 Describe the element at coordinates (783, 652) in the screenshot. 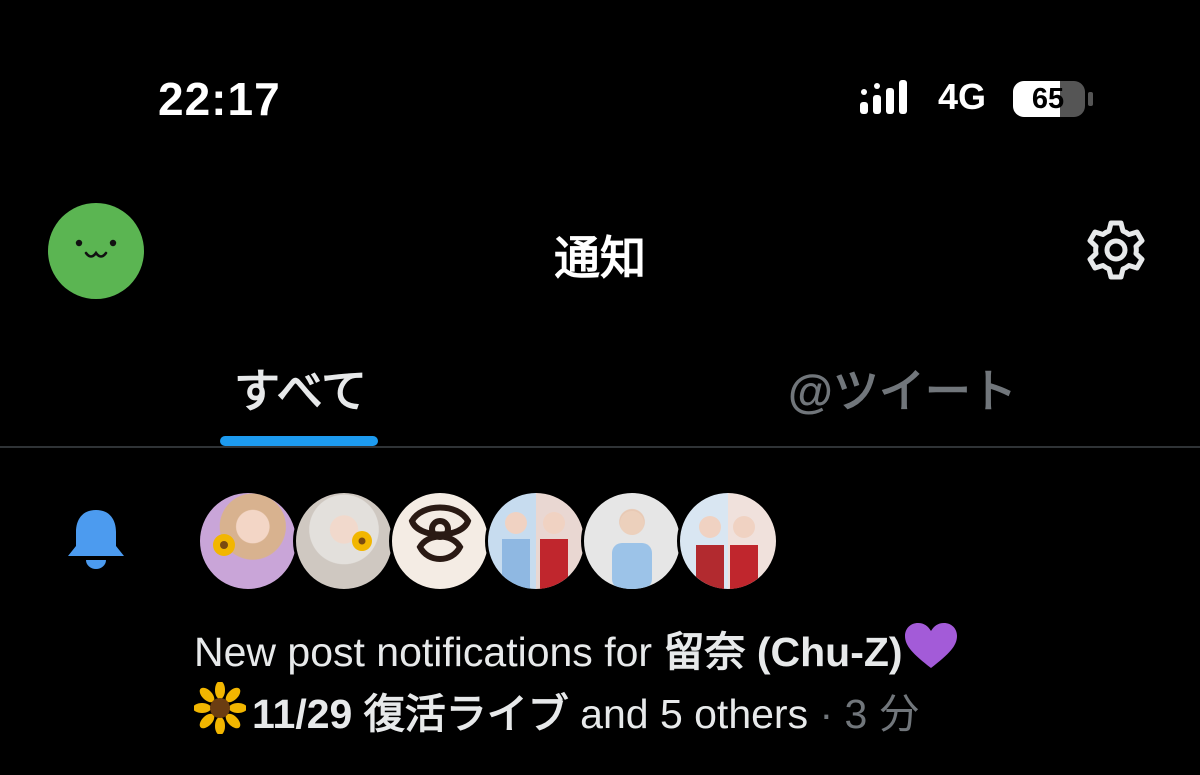

I see `notification-user: 留奈 (Chu-Z)` at that location.